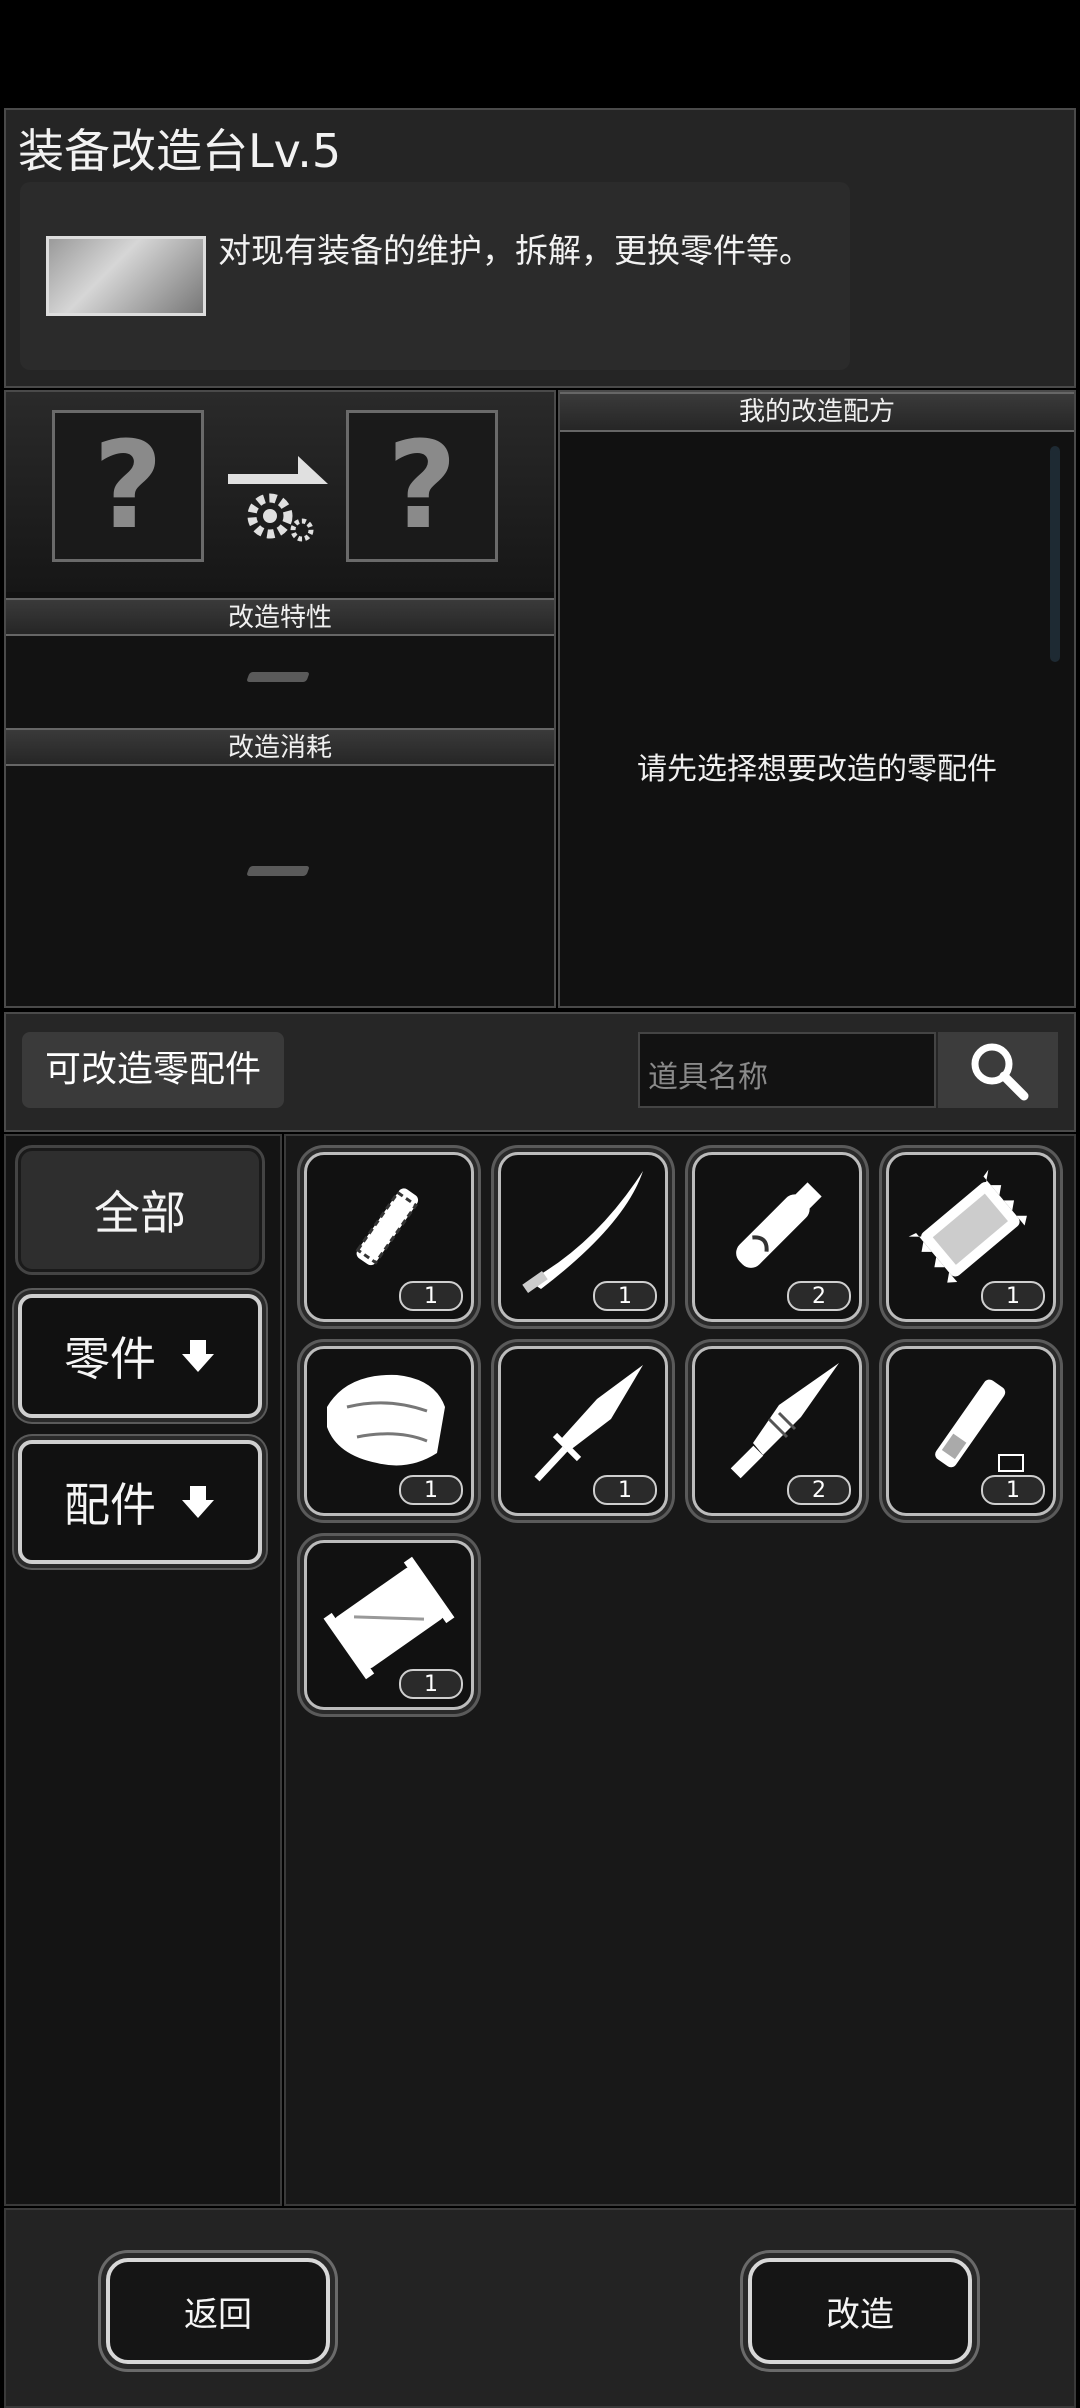 The height and width of the screenshot is (2408, 1080). Describe the element at coordinates (387, 1227) in the screenshot. I see `grip-icon` at that location.